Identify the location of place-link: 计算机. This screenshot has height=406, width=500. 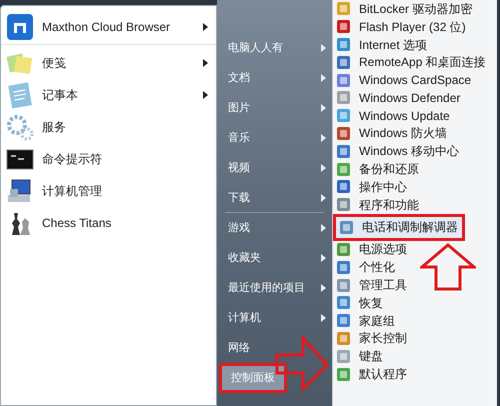
(244, 318).